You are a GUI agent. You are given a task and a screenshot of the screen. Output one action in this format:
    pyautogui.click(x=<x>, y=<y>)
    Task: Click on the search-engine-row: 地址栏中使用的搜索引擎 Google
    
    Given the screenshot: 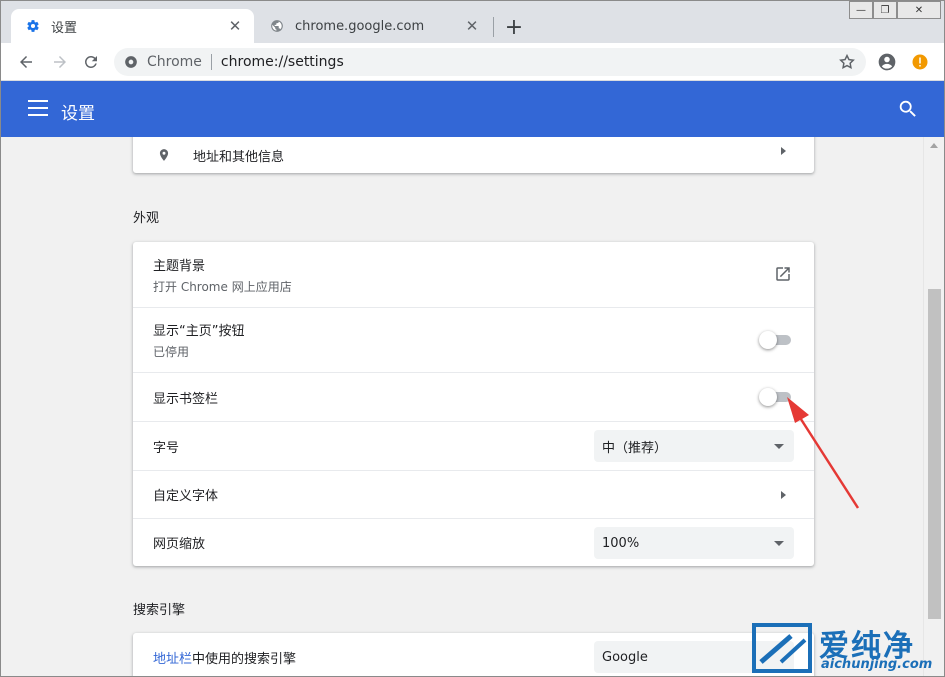 What is the action you would take?
    pyautogui.click(x=473, y=654)
    